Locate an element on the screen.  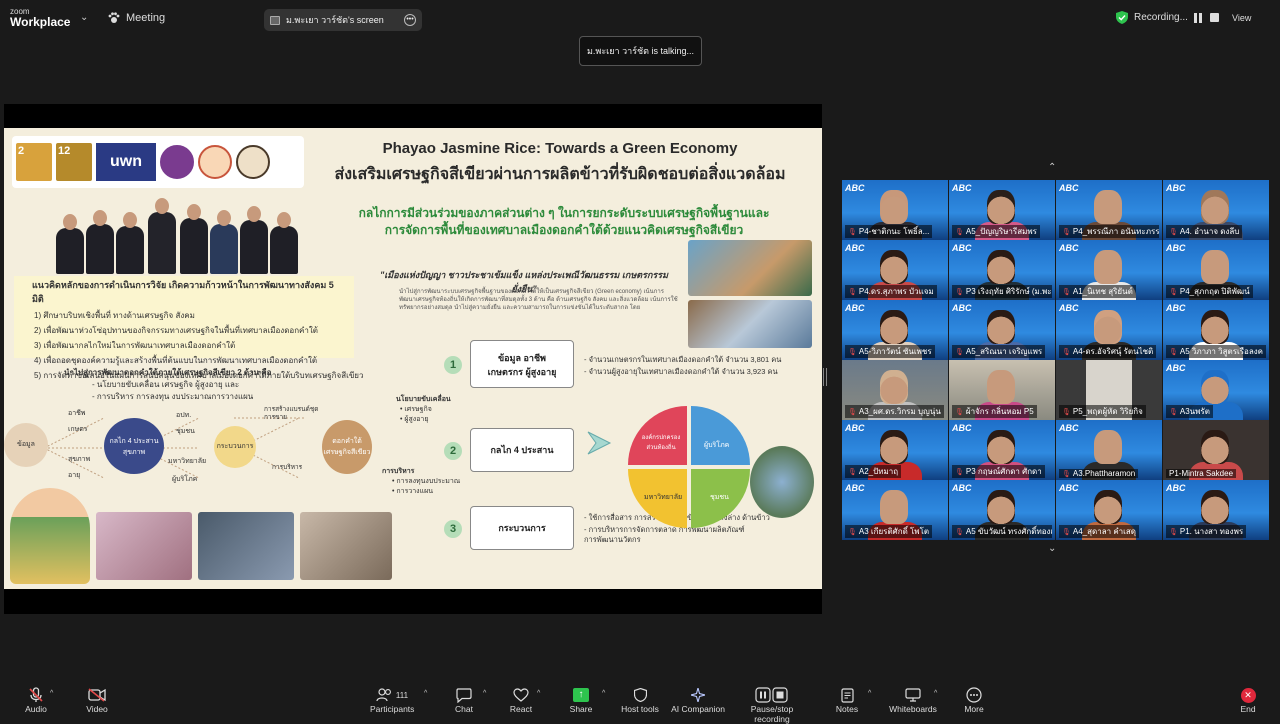
participant-tile: ABC🎙P5_พฤตผู้หัด วิริยกิจ is located at coordinates (1109, 390).